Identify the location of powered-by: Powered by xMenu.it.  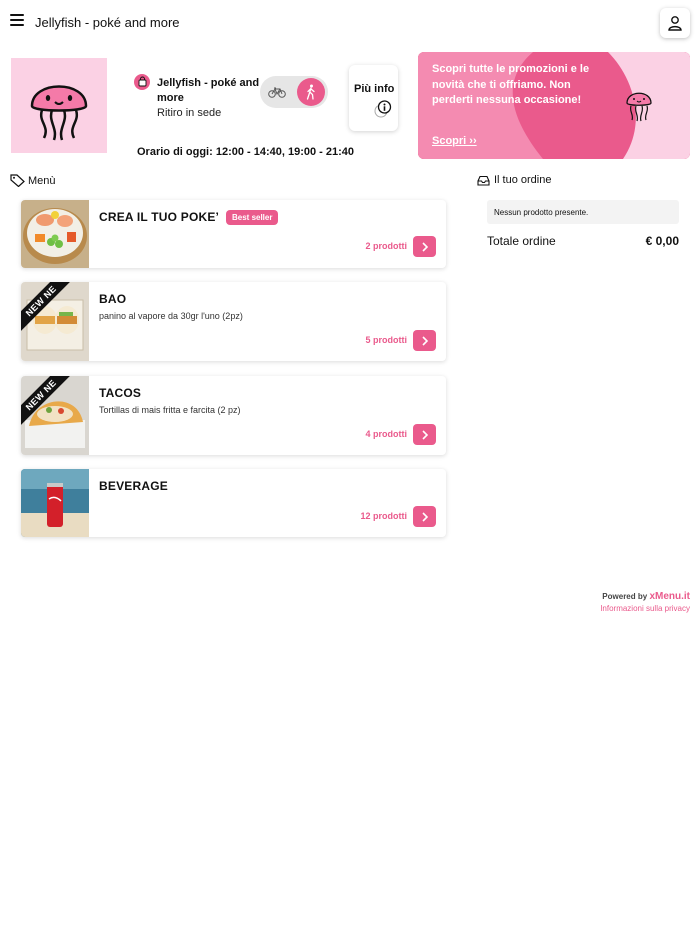
(646, 596).